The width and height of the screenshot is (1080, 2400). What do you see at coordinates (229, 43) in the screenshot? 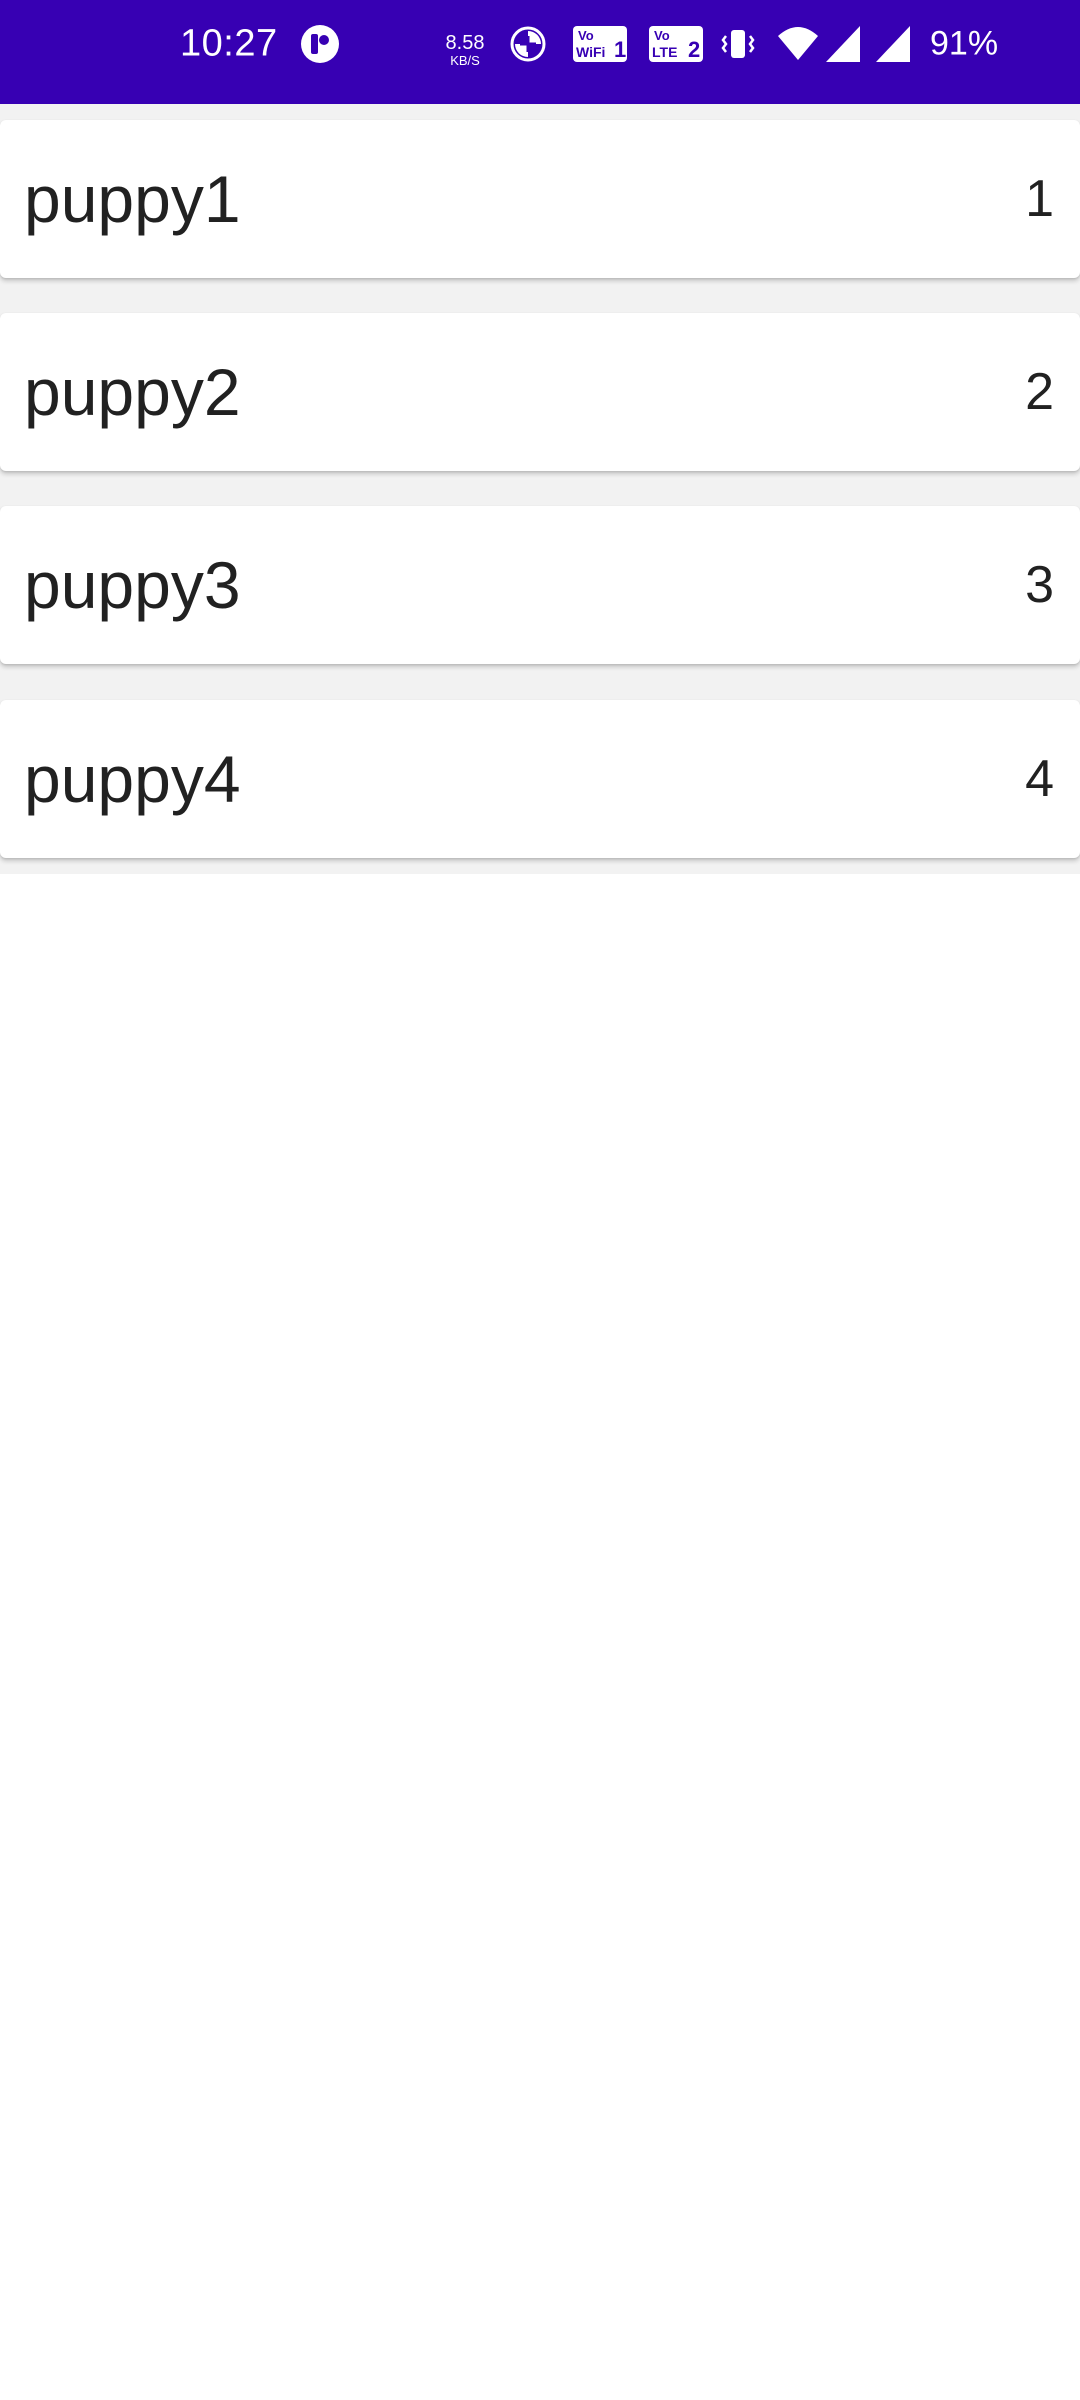
I see `status-time: 10:27` at bounding box center [229, 43].